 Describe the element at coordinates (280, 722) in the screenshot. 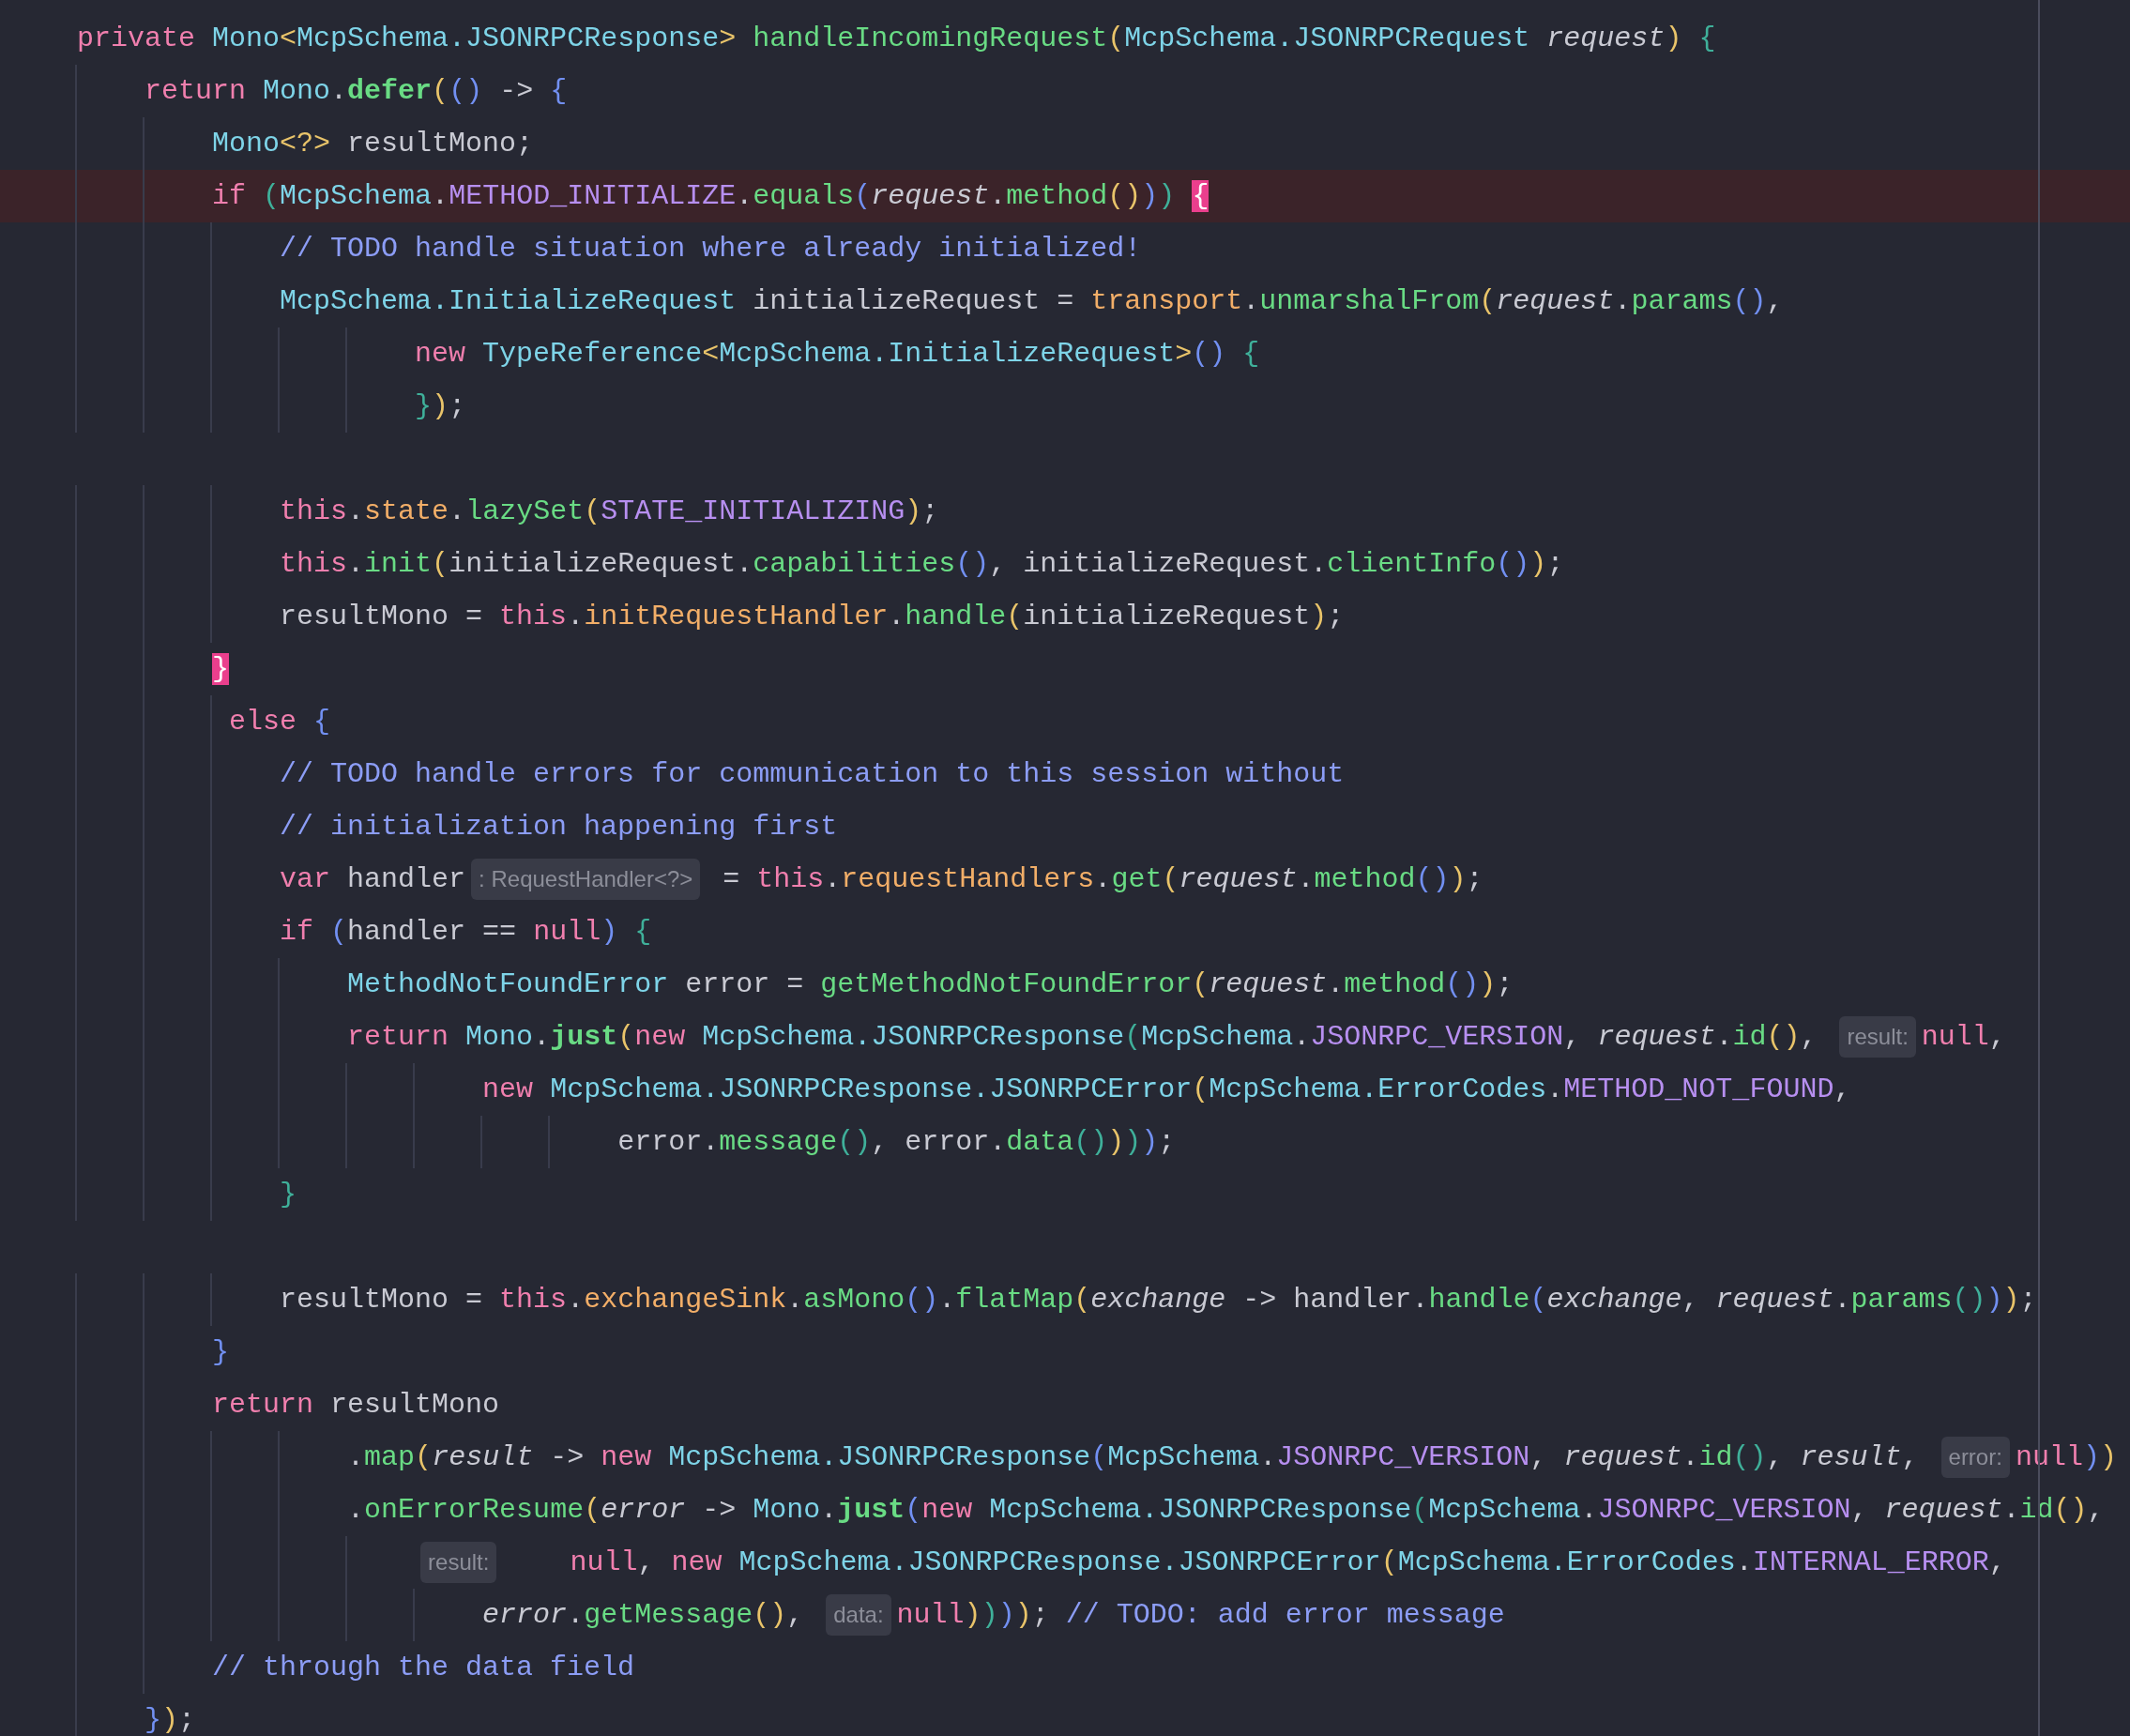

I see `code-text: else {` at that location.